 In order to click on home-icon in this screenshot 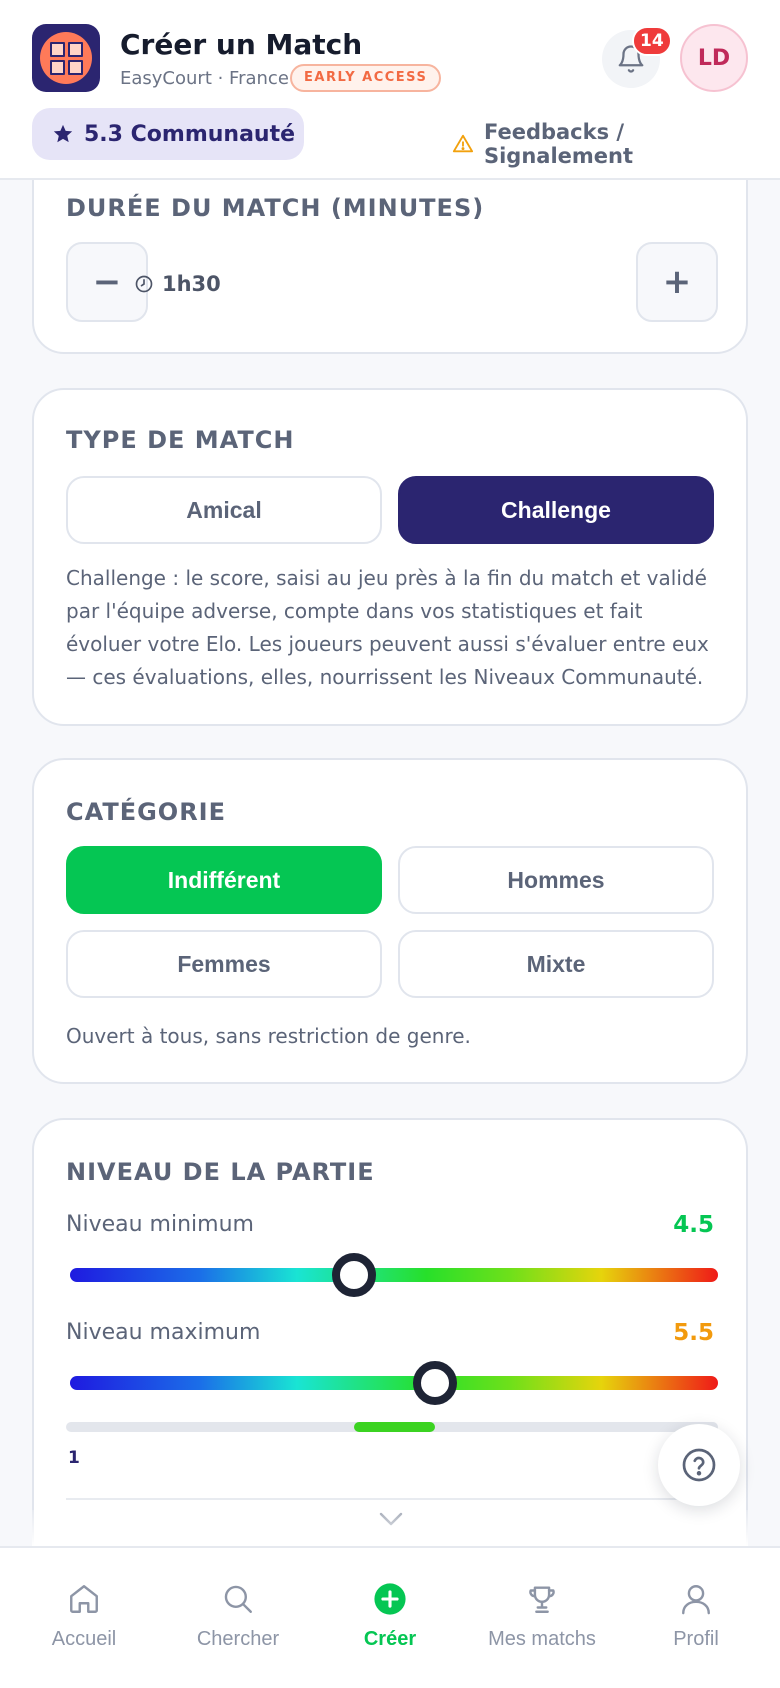, I will do `click(84, 1599)`.